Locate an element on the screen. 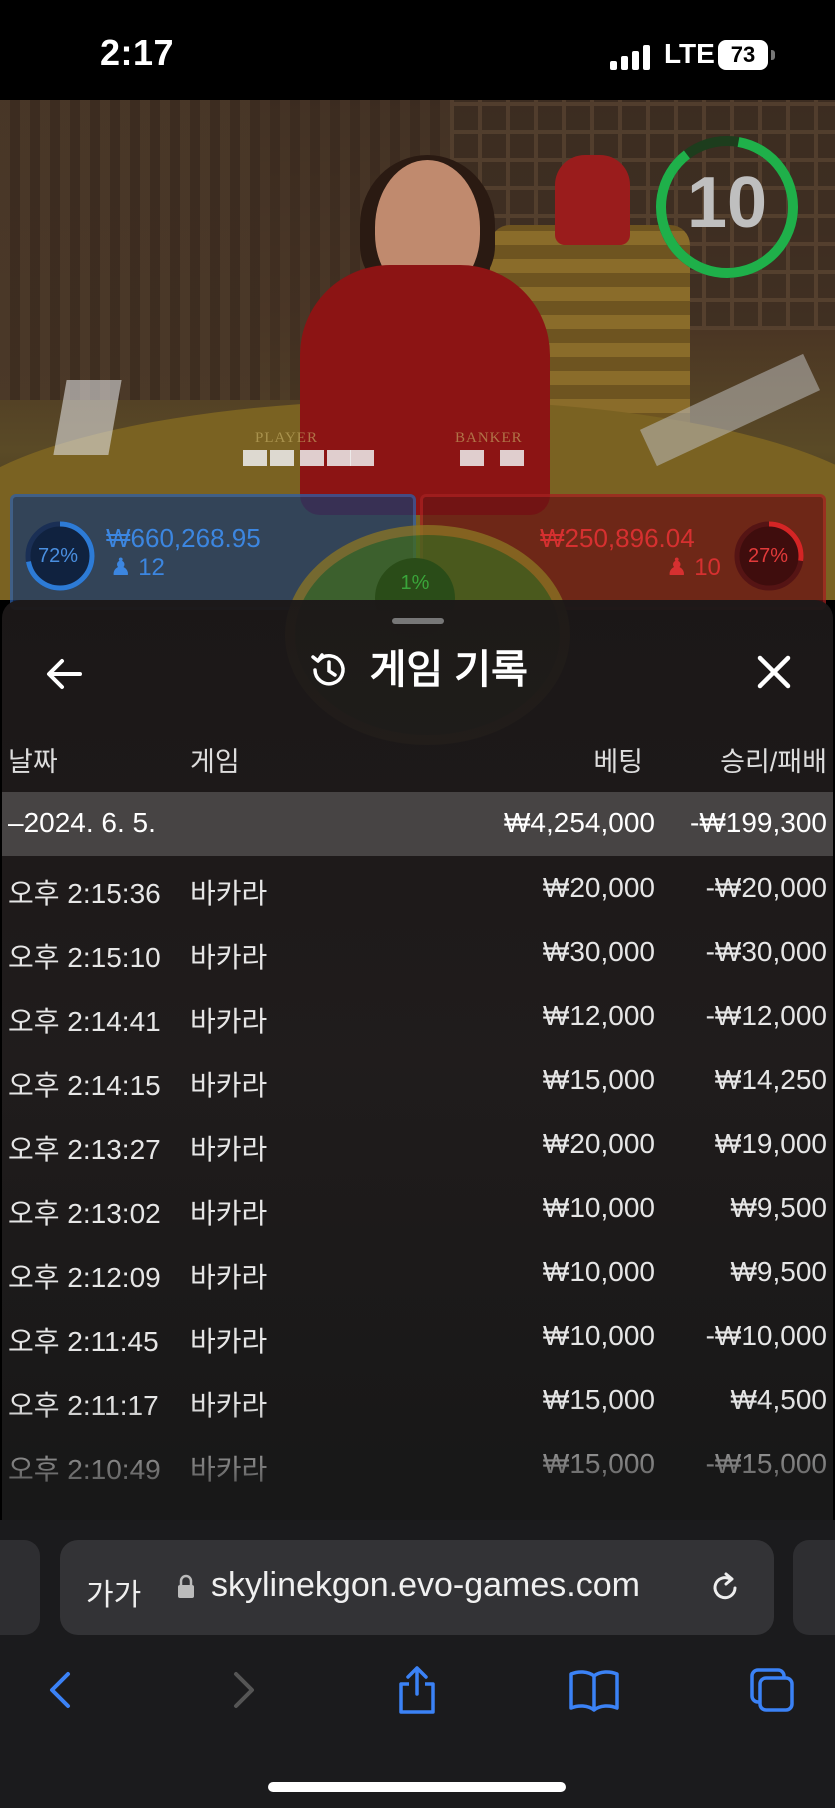 The width and height of the screenshot is (835, 1808). history-row: 오후 2:15:36 바카라 ₩20,000 -₩20,000 is located at coordinates (417, 888).